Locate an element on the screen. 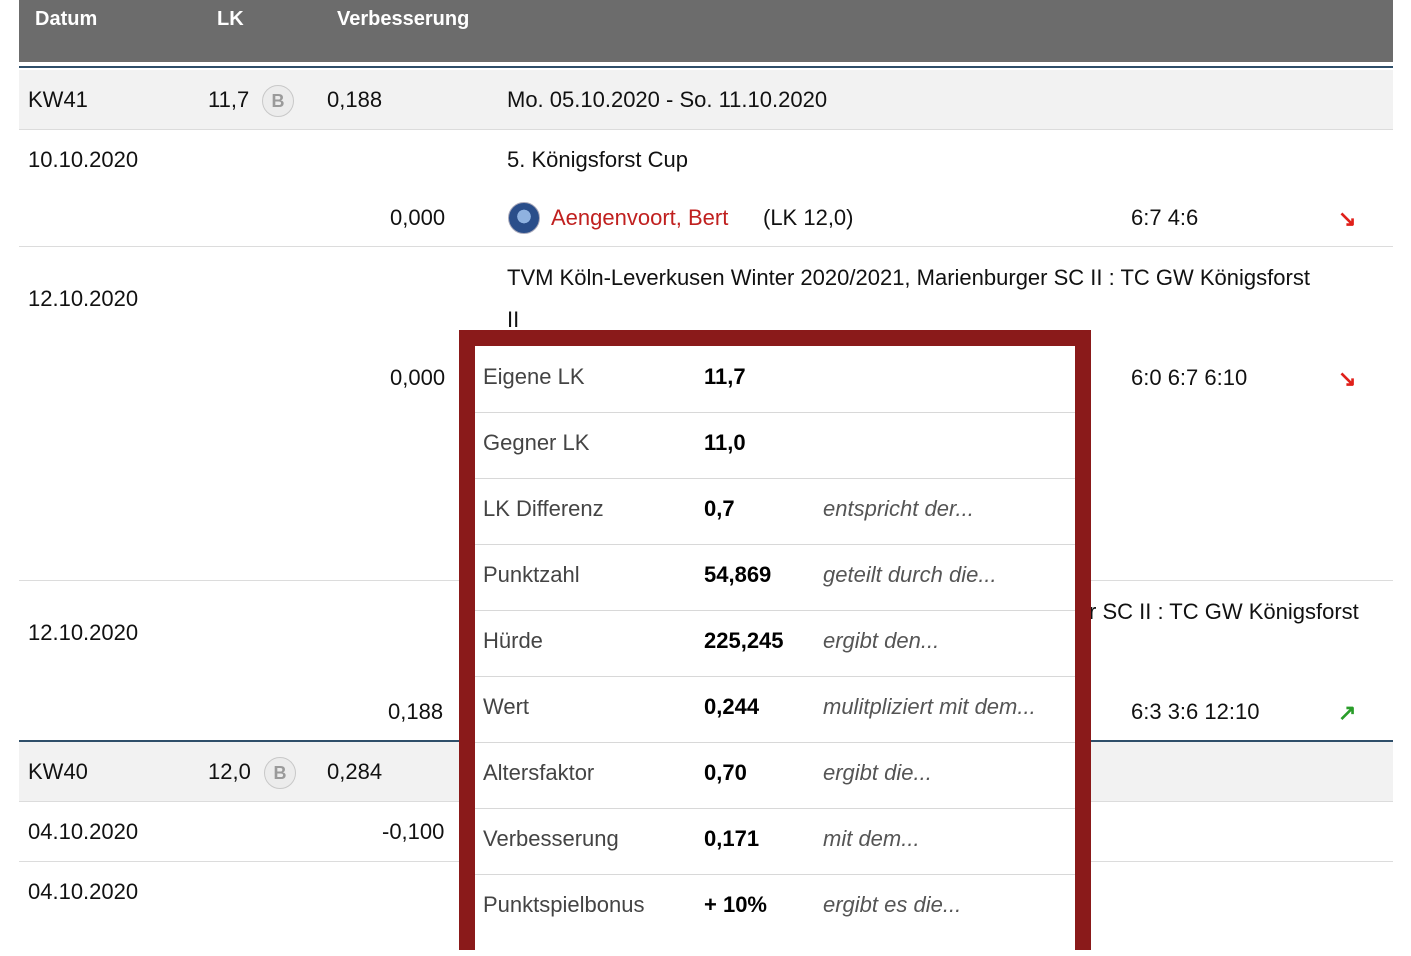 This screenshot has width=1411, height=956. popup-value: 0,7 is located at coordinates (719, 508).